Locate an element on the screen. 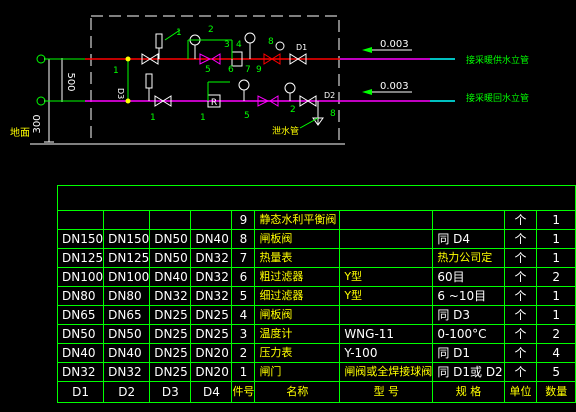 This screenshot has width=576, height=412. table-row: DN150 DN150 DN50 DN40 8 闸板阀同 D4 个 1 is located at coordinates (316, 239).